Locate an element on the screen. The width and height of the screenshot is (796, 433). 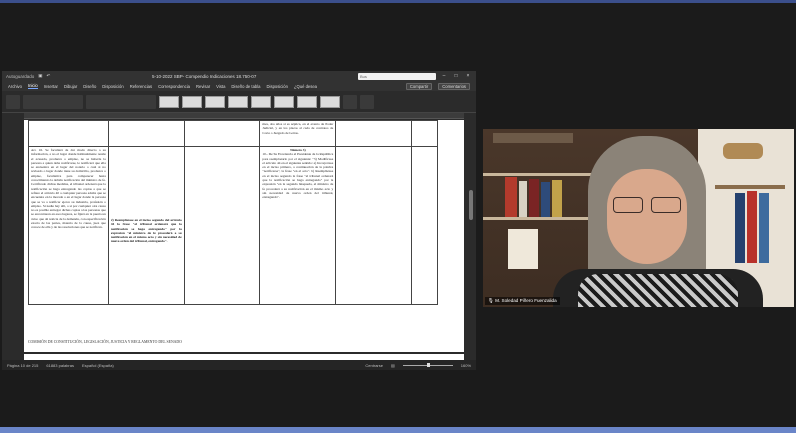
tab-disposicion-tabla: Disposición is located at coordinates (277, 86).